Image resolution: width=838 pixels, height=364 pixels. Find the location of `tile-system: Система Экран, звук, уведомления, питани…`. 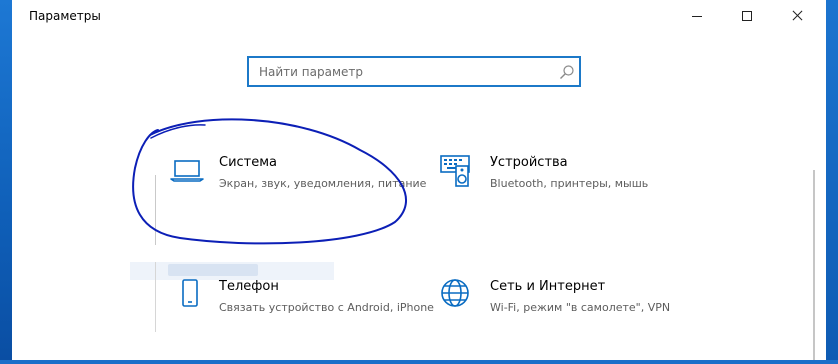

tile-system: Система Экран, звук, уведомления, питани… is located at coordinates (304, 197).